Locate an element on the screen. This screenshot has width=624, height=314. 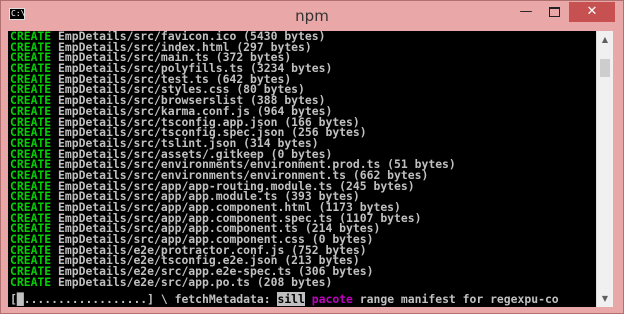
scroll-thumb is located at coordinates (605, 68).